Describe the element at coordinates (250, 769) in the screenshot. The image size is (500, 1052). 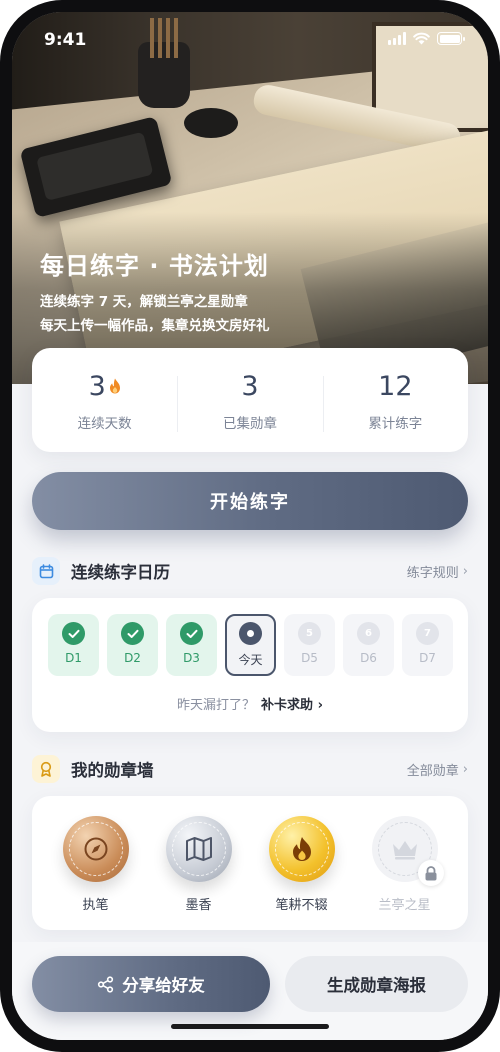
I see `badges-header: 我的勋章墙 全部勋章 ›` at that location.